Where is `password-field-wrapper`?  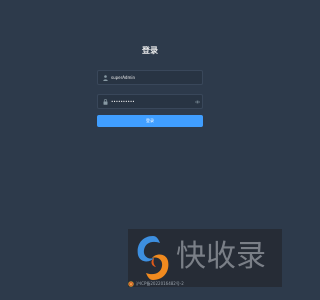
password-field-wrapper is located at coordinates (150, 101).